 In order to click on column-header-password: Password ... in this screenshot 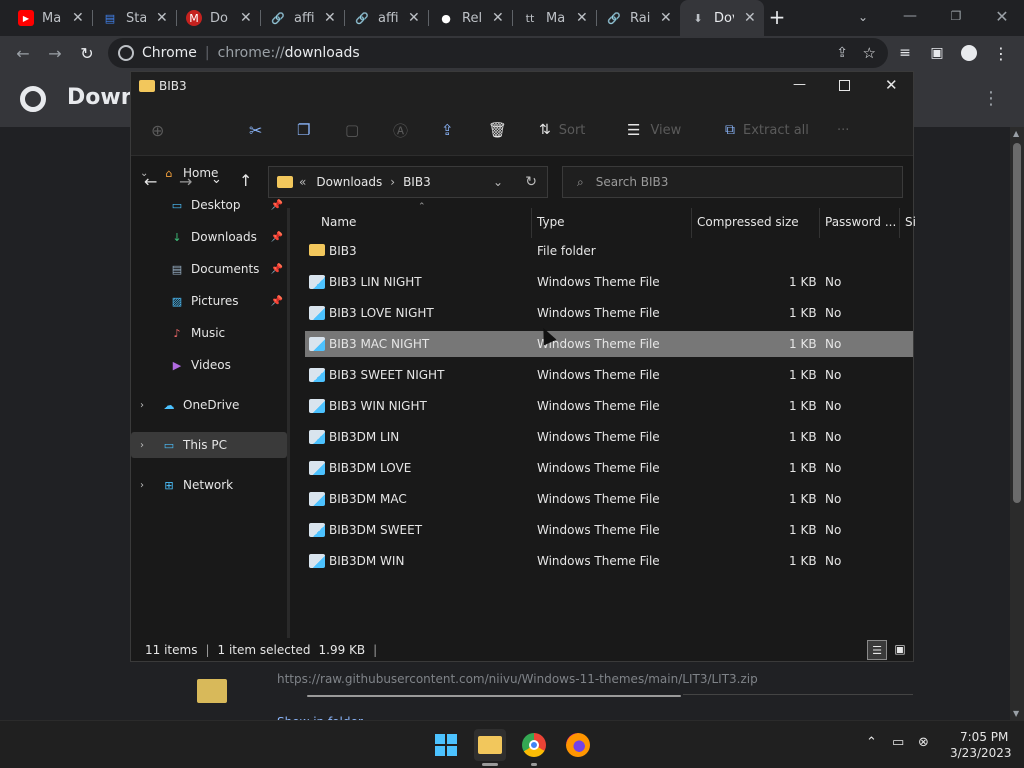, I will do `click(860, 222)`.